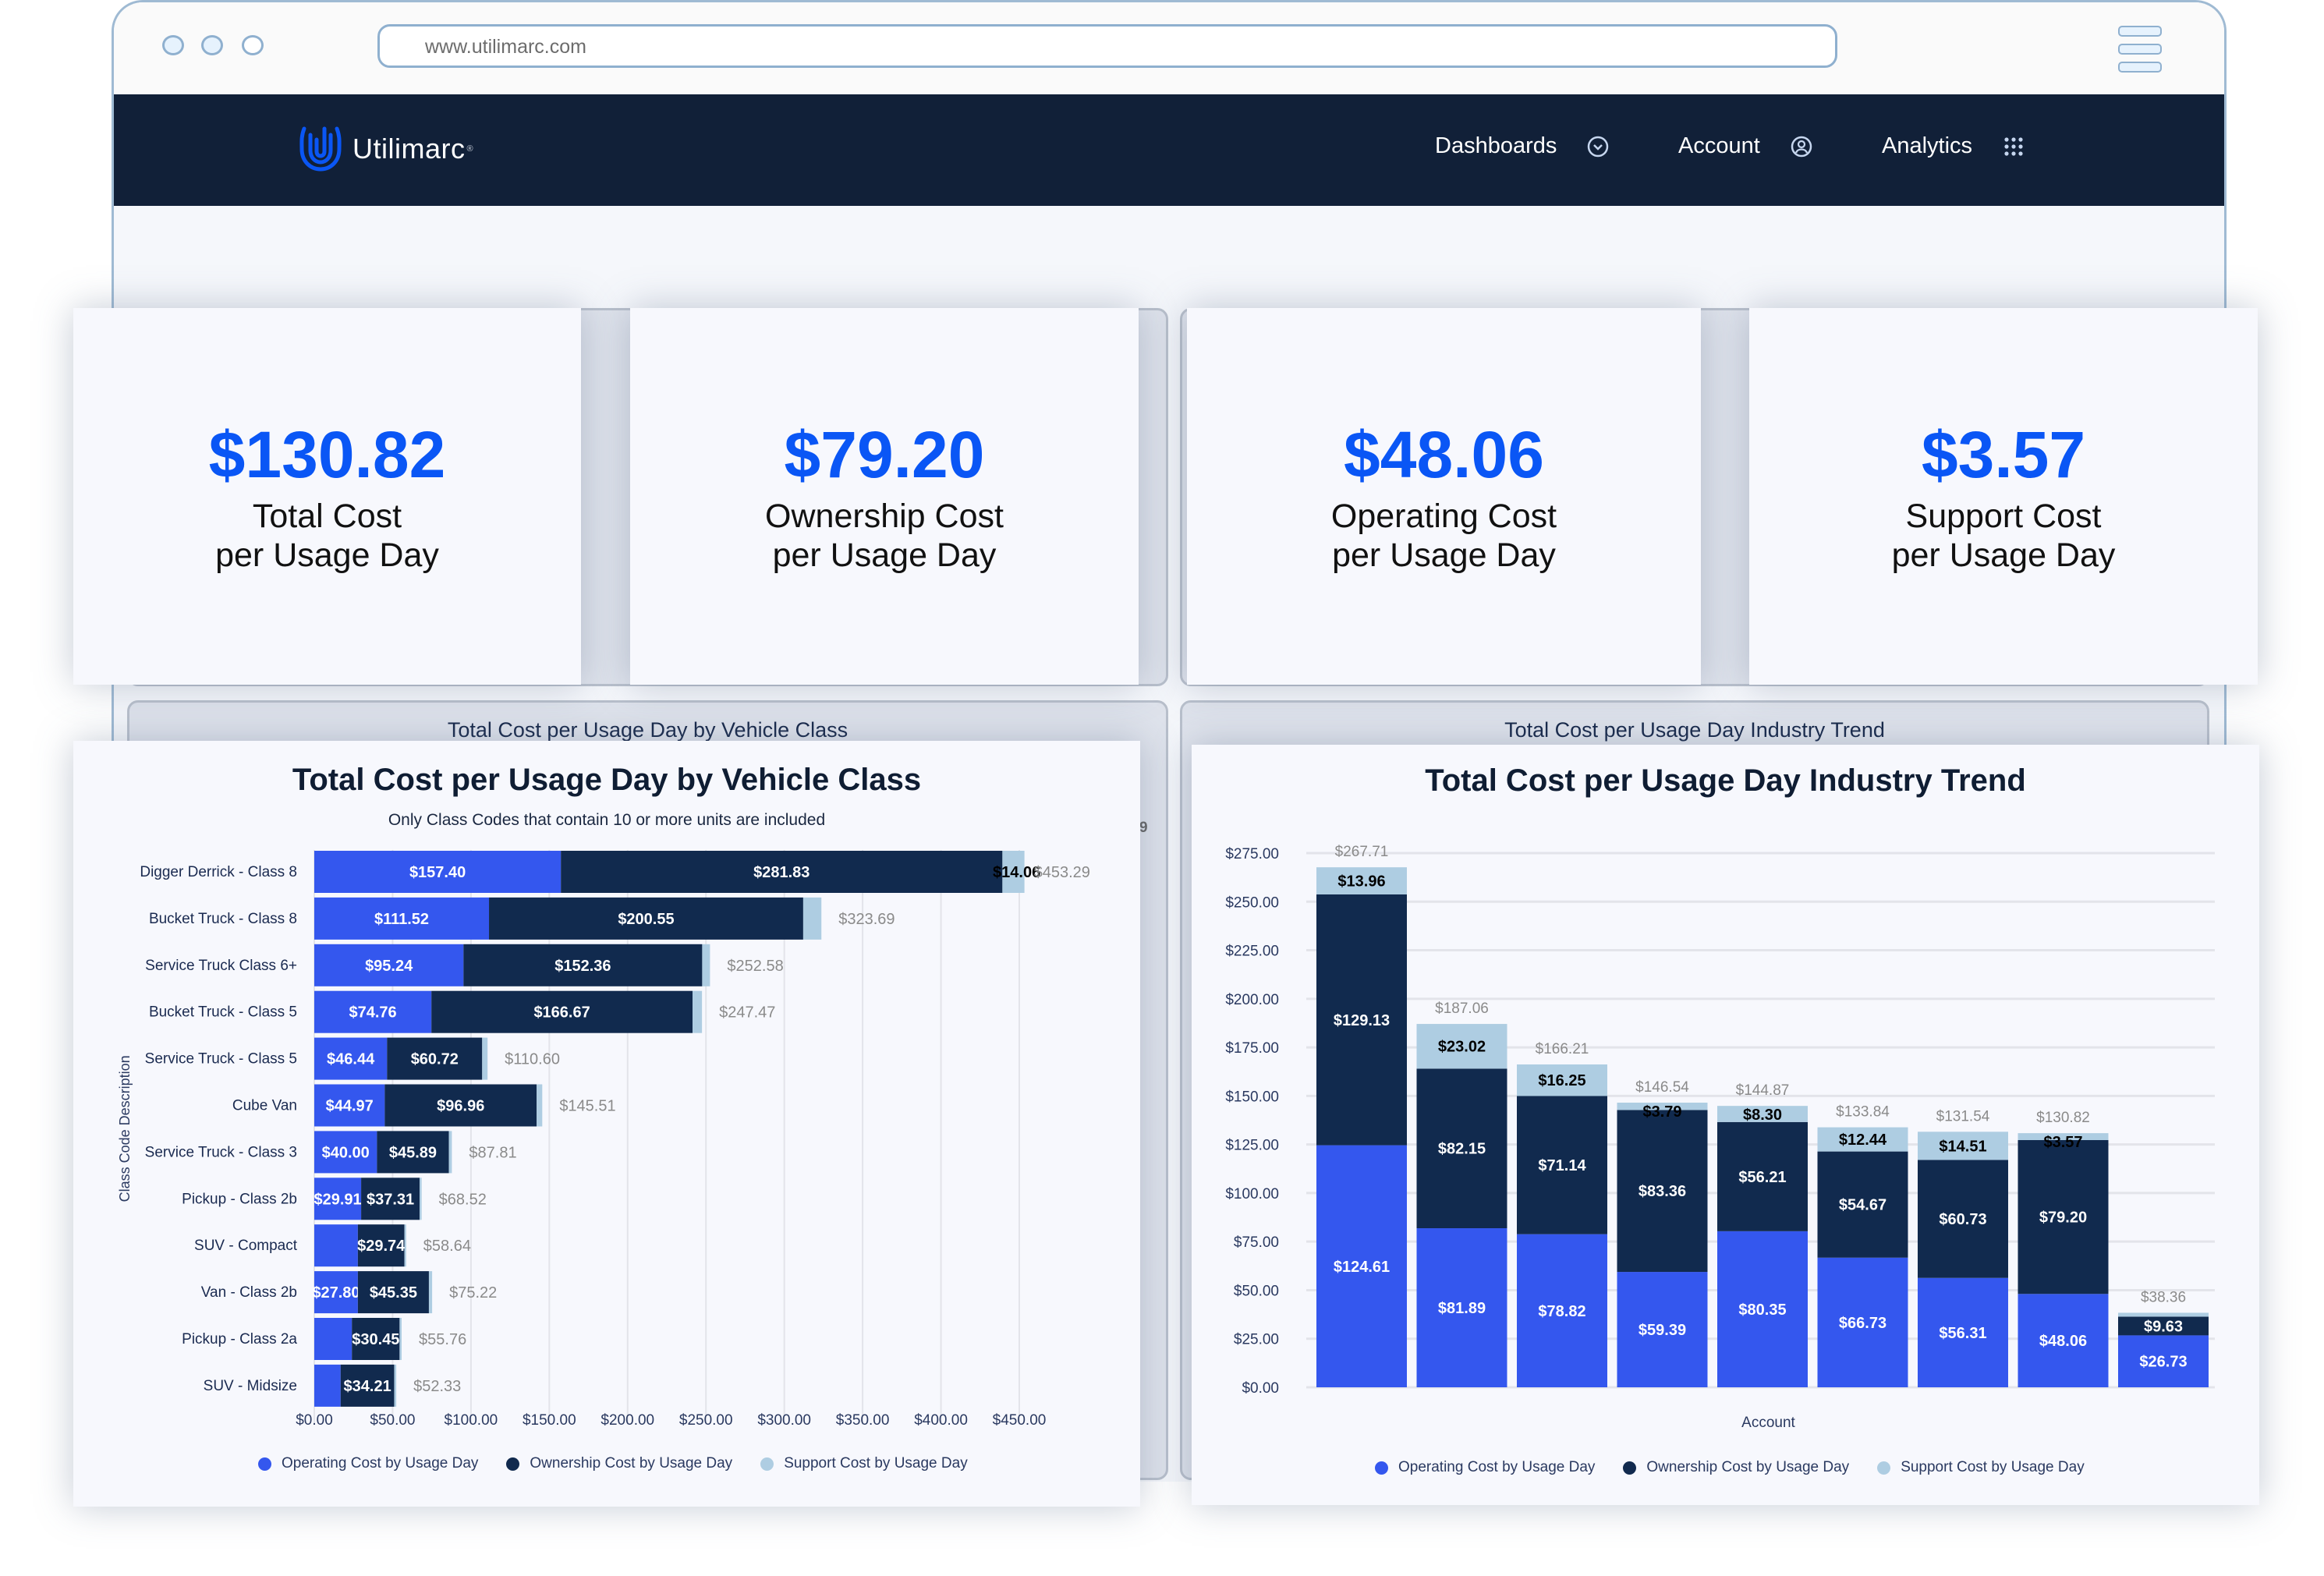 The image size is (2324, 1576). I want to click on grid-dots-icon, so click(2013, 146).